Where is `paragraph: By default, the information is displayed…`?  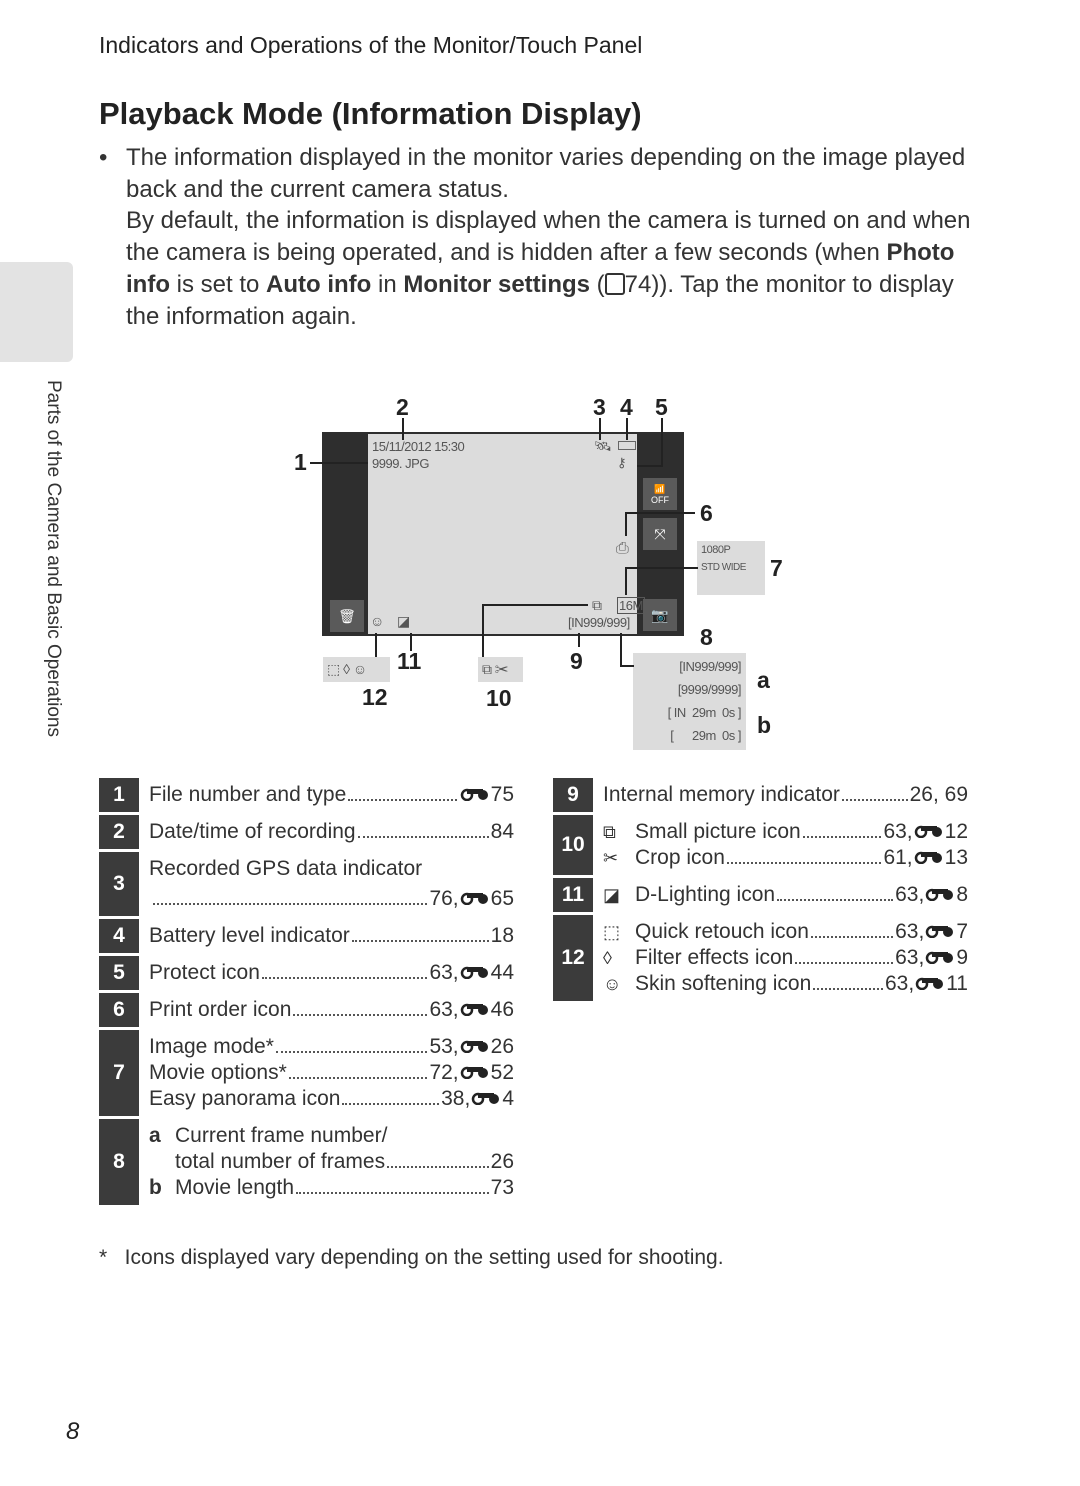 paragraph: By default, the information is displayed… is located at coordinates (544, 268).